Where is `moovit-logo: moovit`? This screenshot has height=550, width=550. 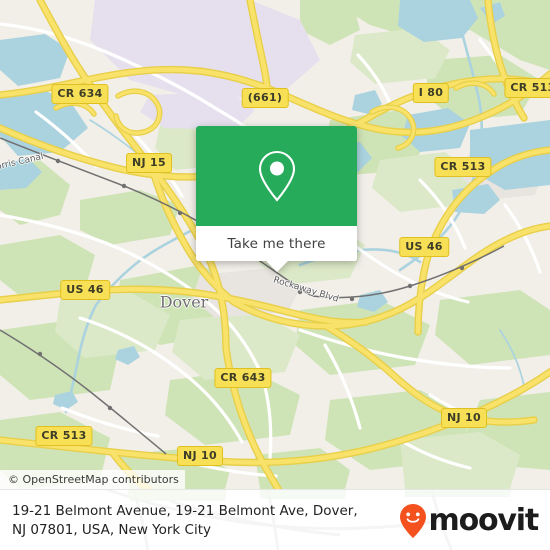
moovit-logo: moovit is located at coordinates (469, 520).